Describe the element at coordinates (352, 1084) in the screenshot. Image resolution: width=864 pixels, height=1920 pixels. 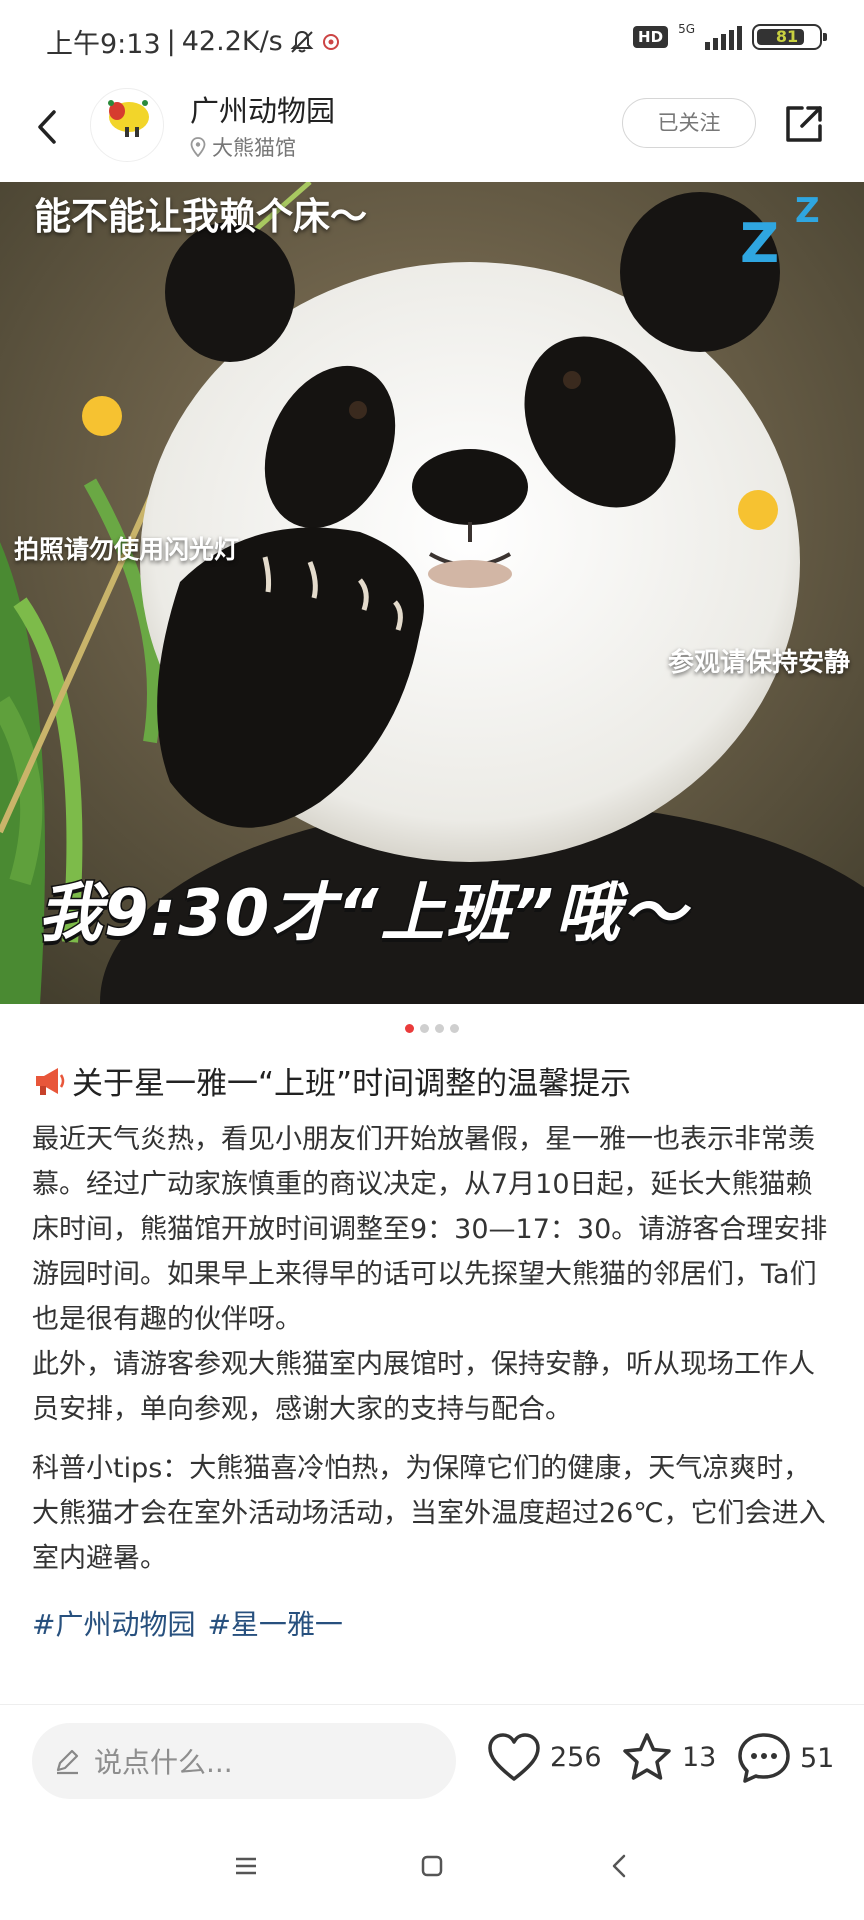
I see `post-title-text: 关于星一雅一“上班”时间调整的温馨提示` at that location.